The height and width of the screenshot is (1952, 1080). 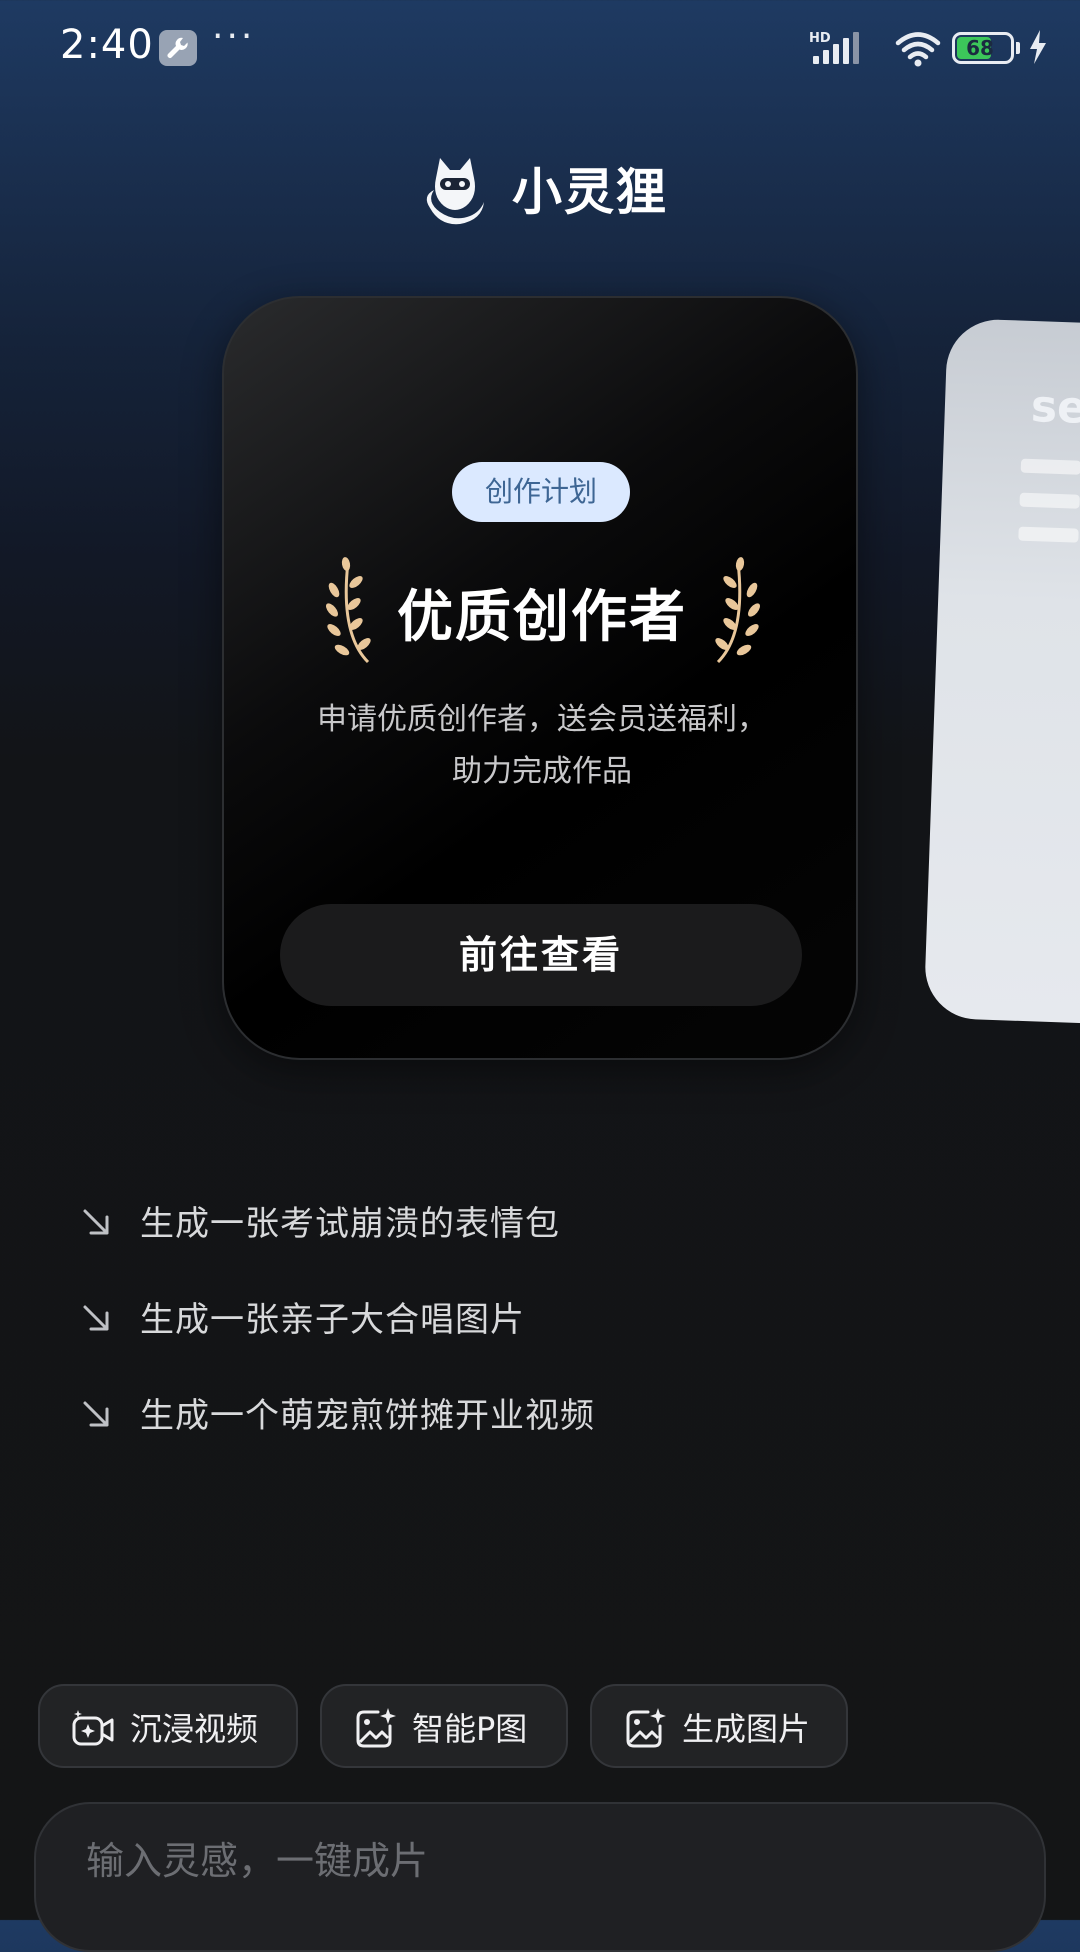 I want to click on battery-icon: 68, so click(x=986, y=48).